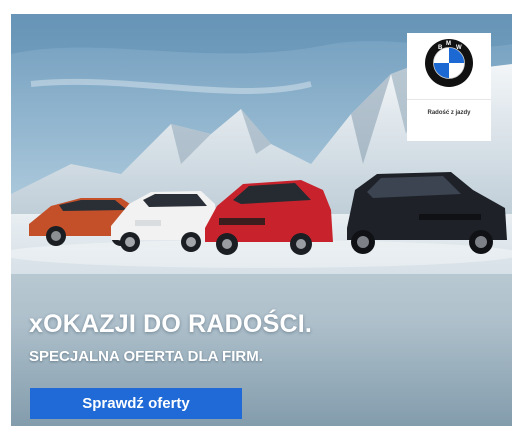  Describe the element at coordinates (440, 48) in the screenshot. I see `svg-text: B` at that location.